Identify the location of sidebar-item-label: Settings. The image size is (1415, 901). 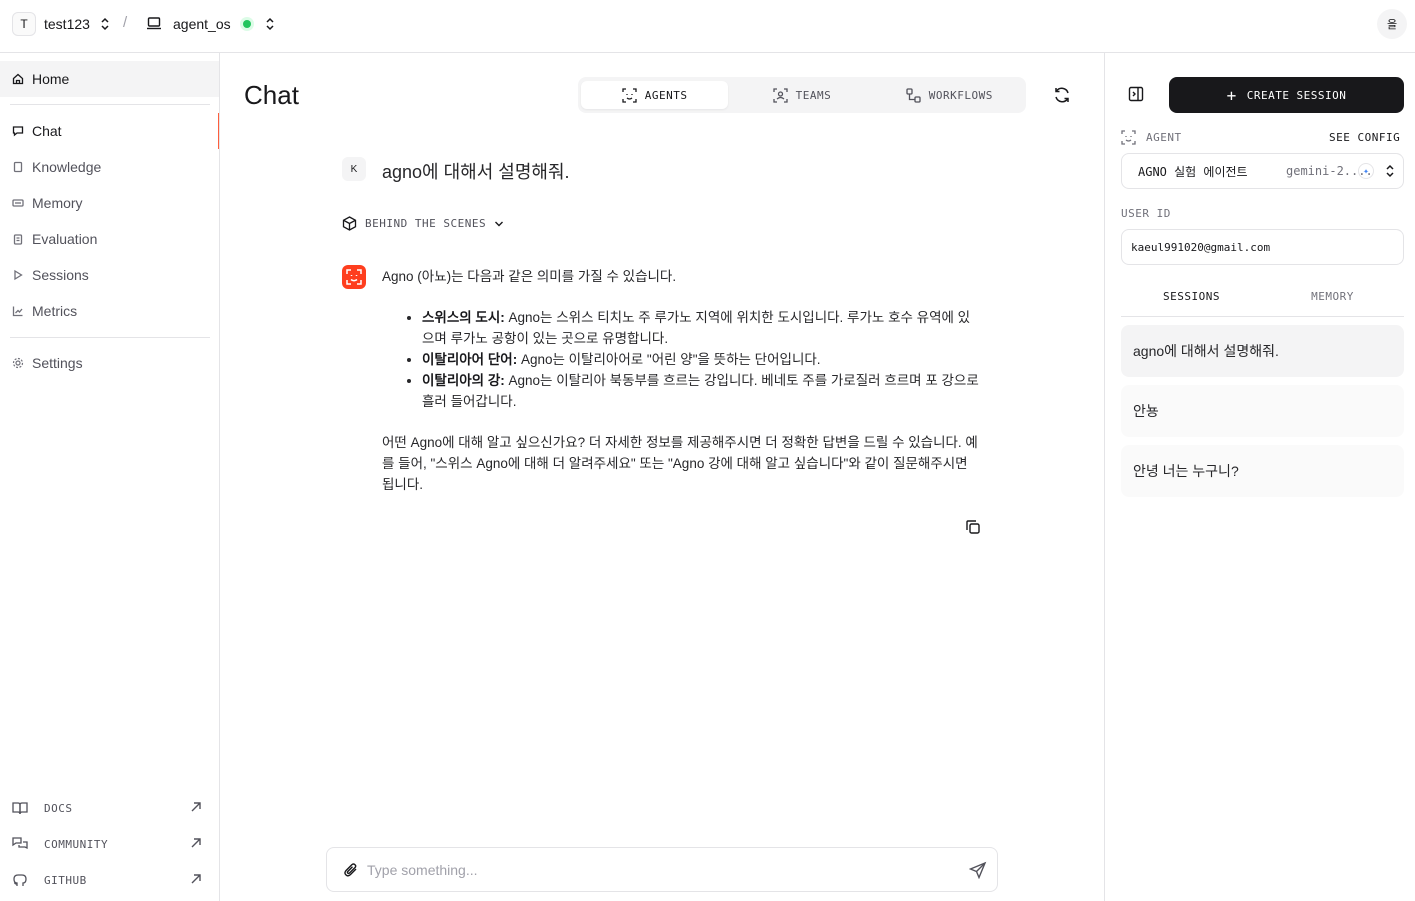
(57, 363).